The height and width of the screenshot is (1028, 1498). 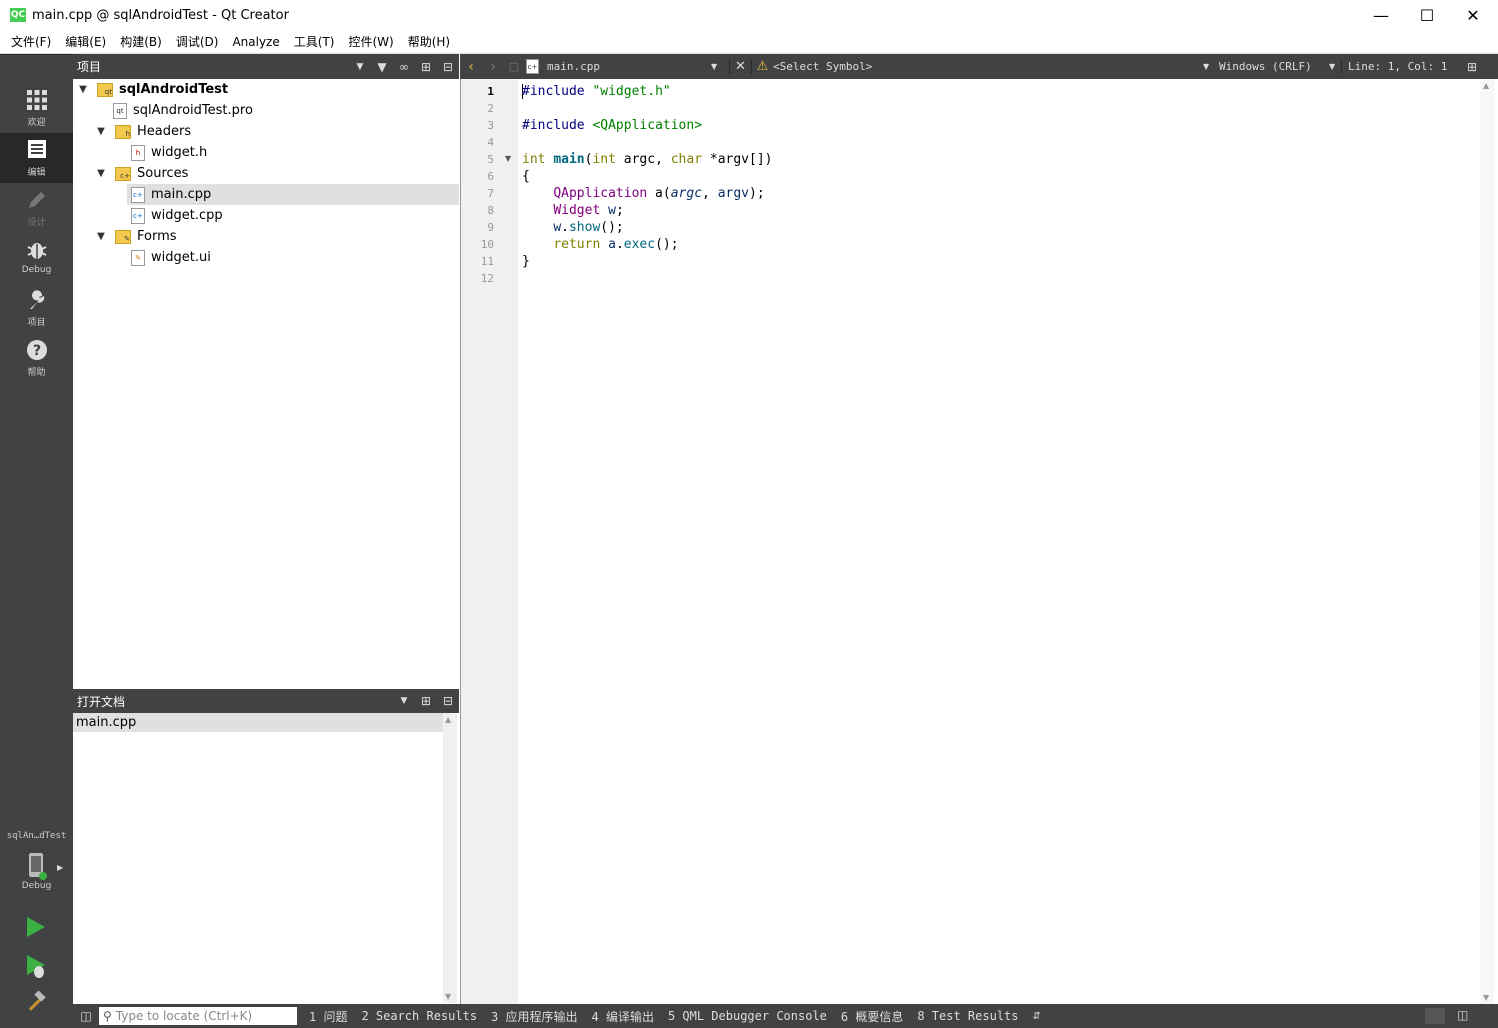 What do you see at coordinates (266, 110) in the screenshot?
I see `tree-item-pro-file: qt sqlAndroidTest.pro` at bounding box center [266, 110].